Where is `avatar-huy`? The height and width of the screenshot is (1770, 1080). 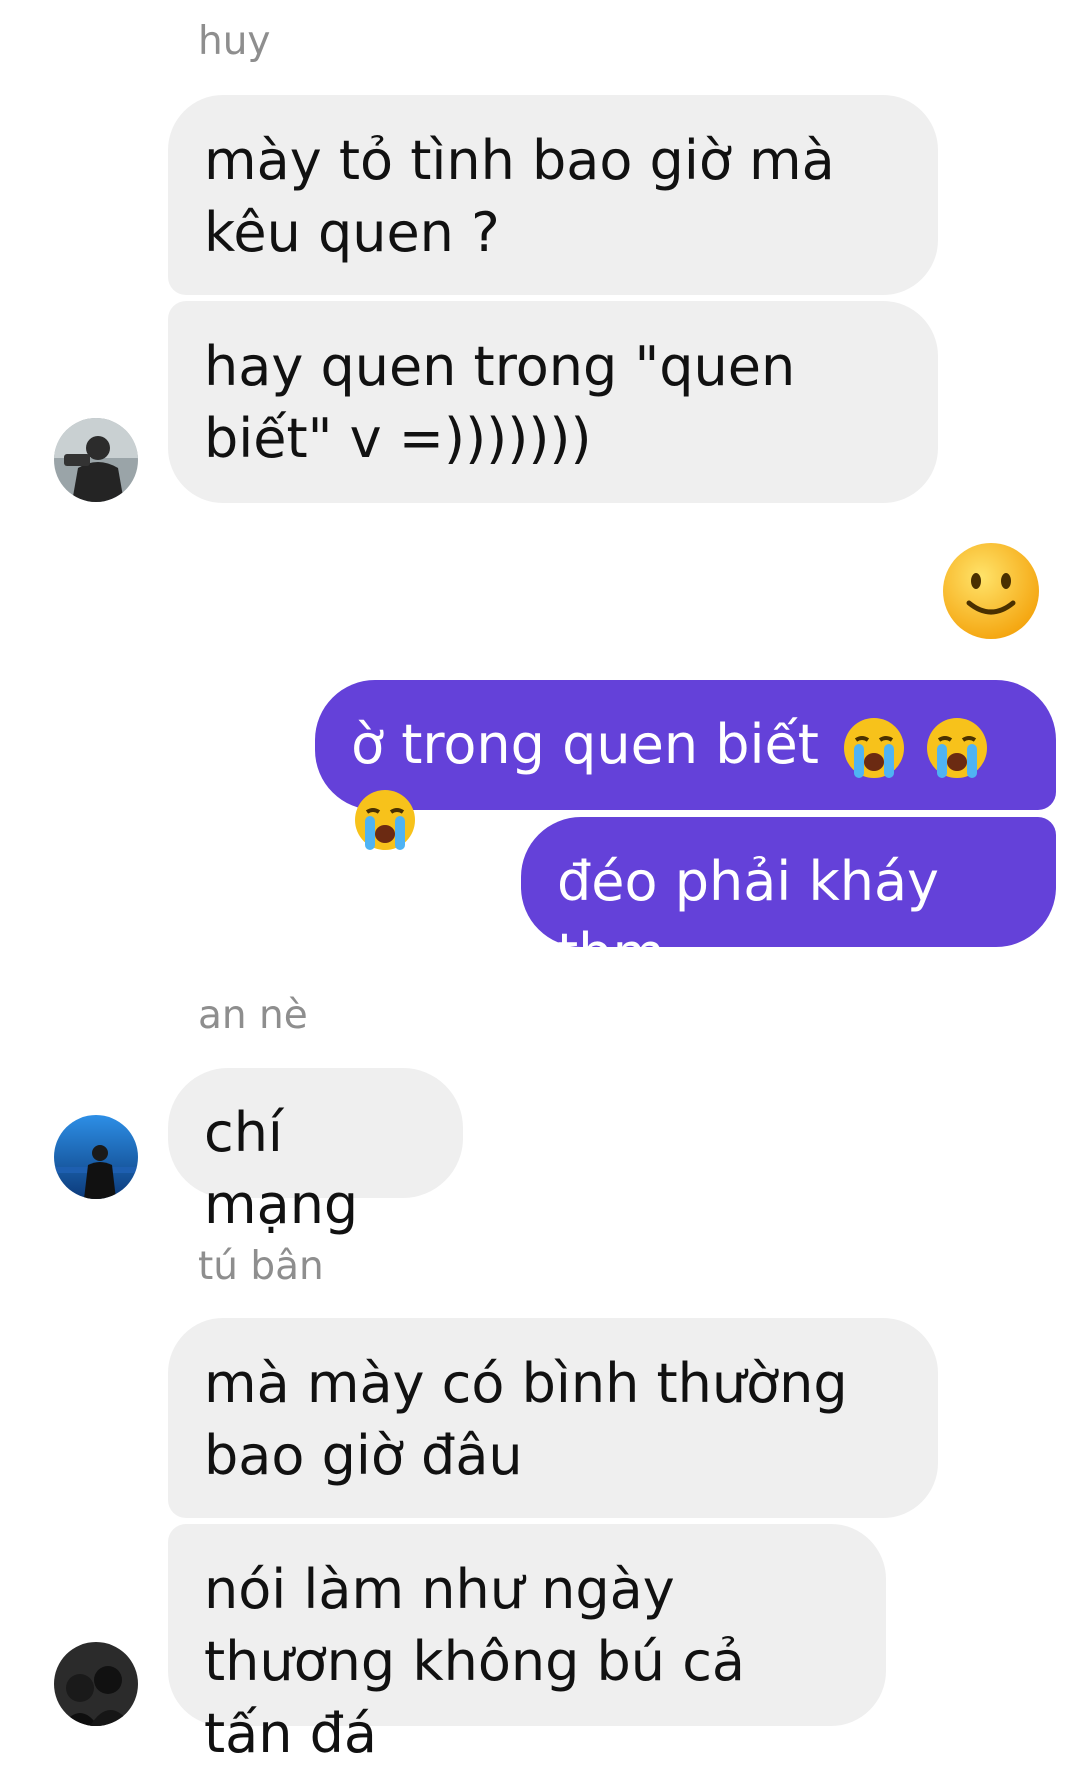 avatar-huy is located at coordinates (96, 460).